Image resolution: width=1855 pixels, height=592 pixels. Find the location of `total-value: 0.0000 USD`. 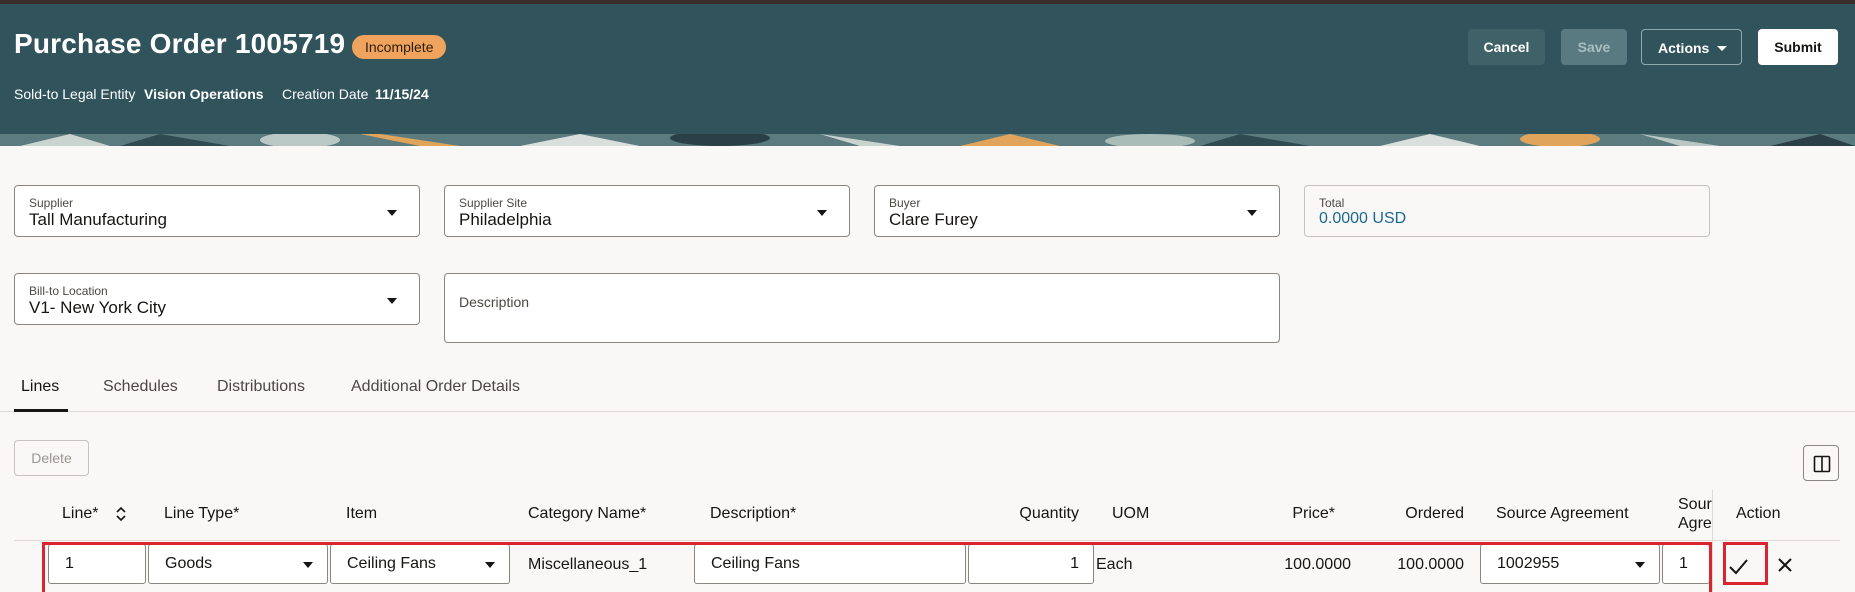

total-value: 0.0000 USD is located at coordinates (1362, 219).